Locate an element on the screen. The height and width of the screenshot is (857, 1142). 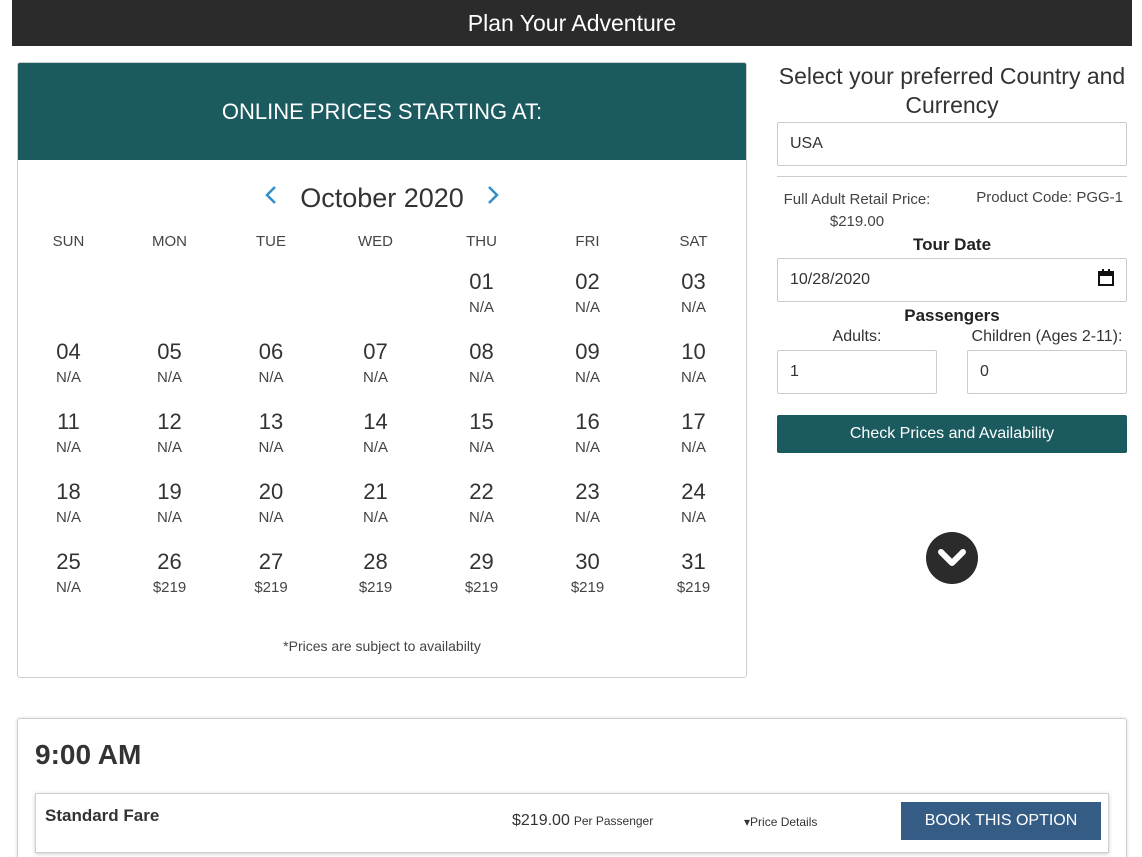
fare-price-group: $219.00 Per Passenger is located at coordinates (582, 821).